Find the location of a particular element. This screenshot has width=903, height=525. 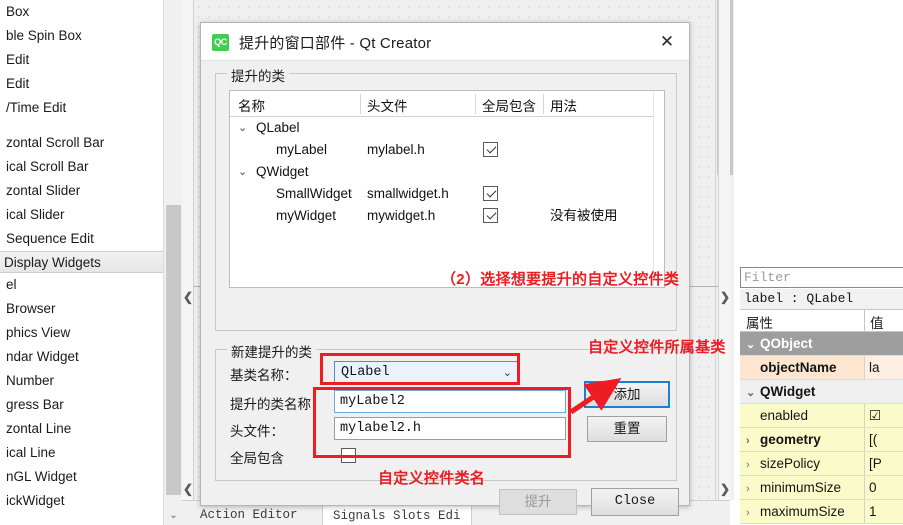

annotation-arrow is located at coordinates (595, 396).